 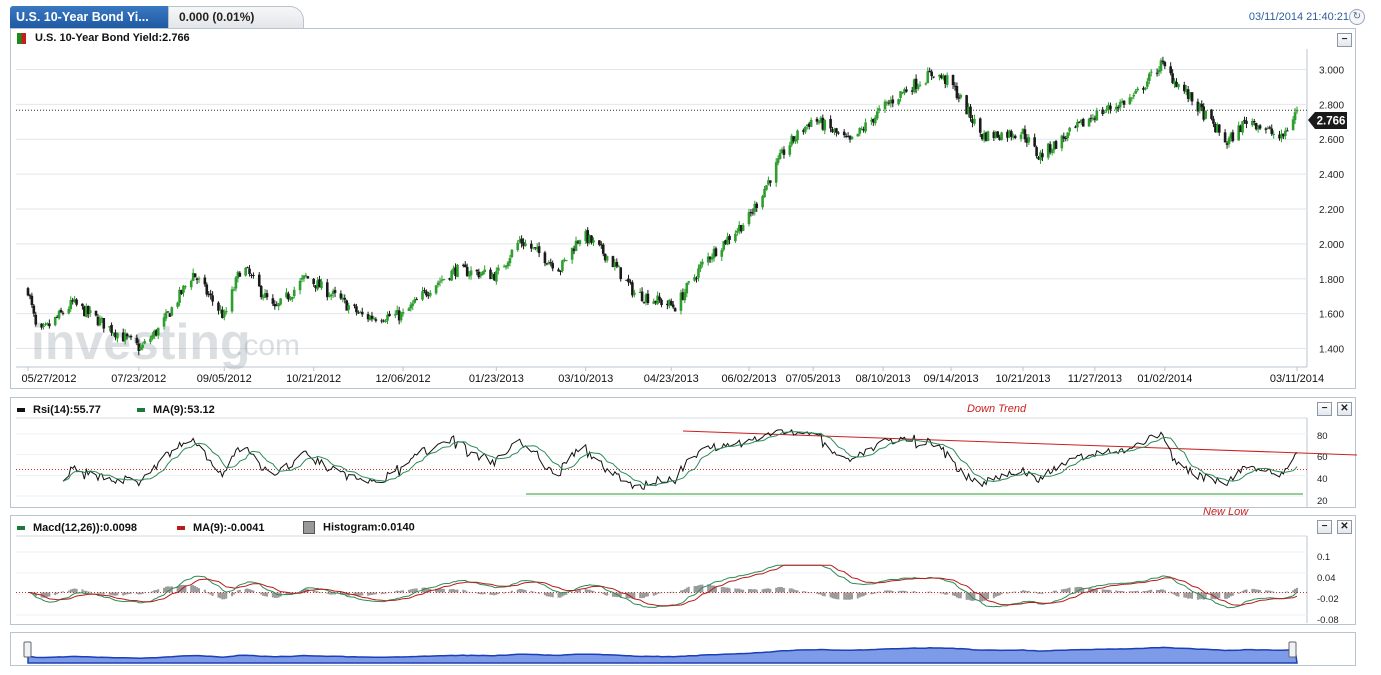 What do you see at coordinates (1020, 443) in the screenshot?
I see `down-trend-line` at bounding box center [1020, 443].